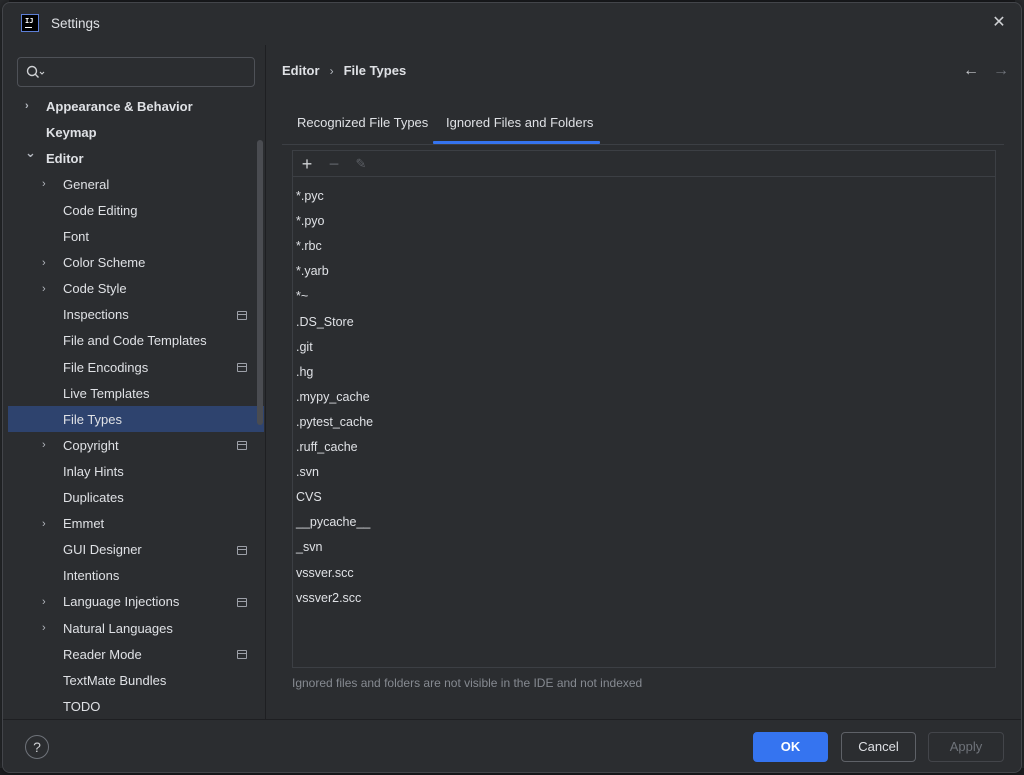 The image size is (1024, 775). Describe the element at coordinates (37, 747) in the screenshot. I see `help-icon: ?` at that location.